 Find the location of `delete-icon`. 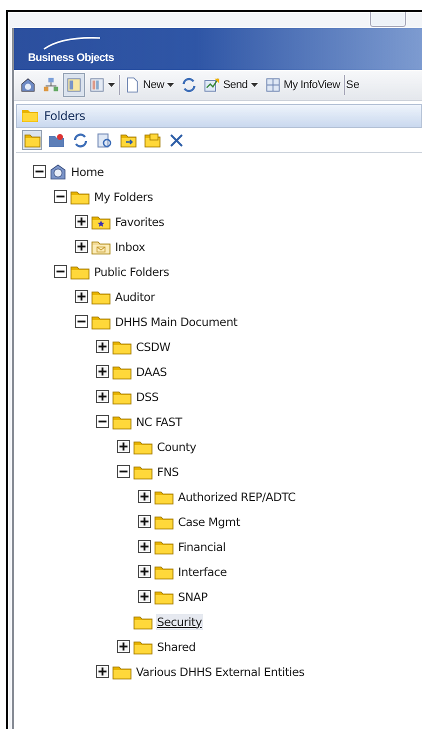

delete-icon is located at coordinates (176, 140).